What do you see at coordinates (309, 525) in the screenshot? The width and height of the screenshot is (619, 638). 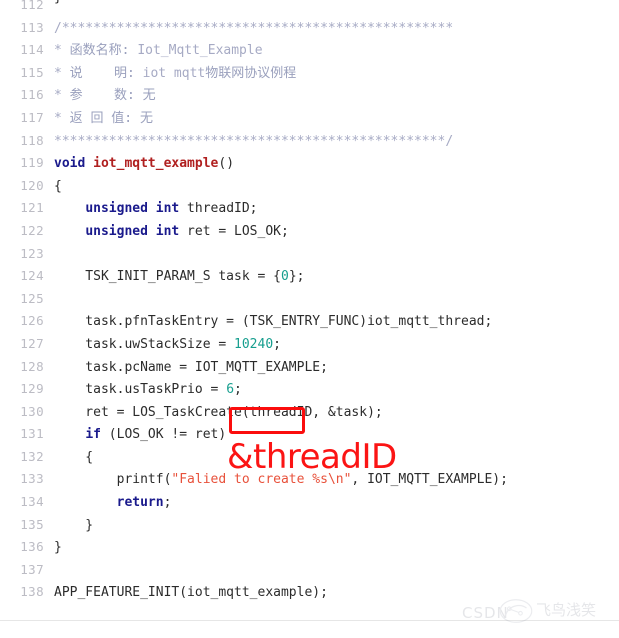 I see `code-line: 135 }` at bounding box center [309, 525].